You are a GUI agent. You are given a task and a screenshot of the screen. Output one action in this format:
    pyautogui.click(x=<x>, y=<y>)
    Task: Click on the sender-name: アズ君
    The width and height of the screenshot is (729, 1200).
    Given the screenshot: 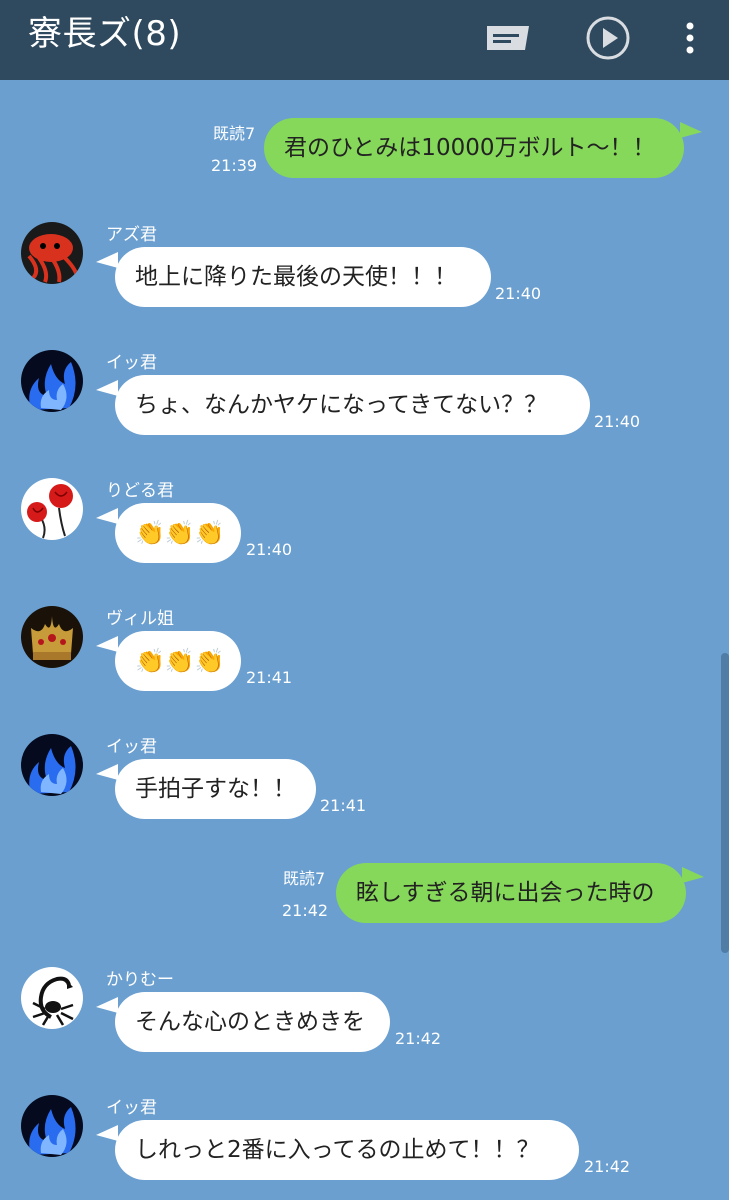 What is the action you would take?
    pyautogui.click(x=131, y=235)
    